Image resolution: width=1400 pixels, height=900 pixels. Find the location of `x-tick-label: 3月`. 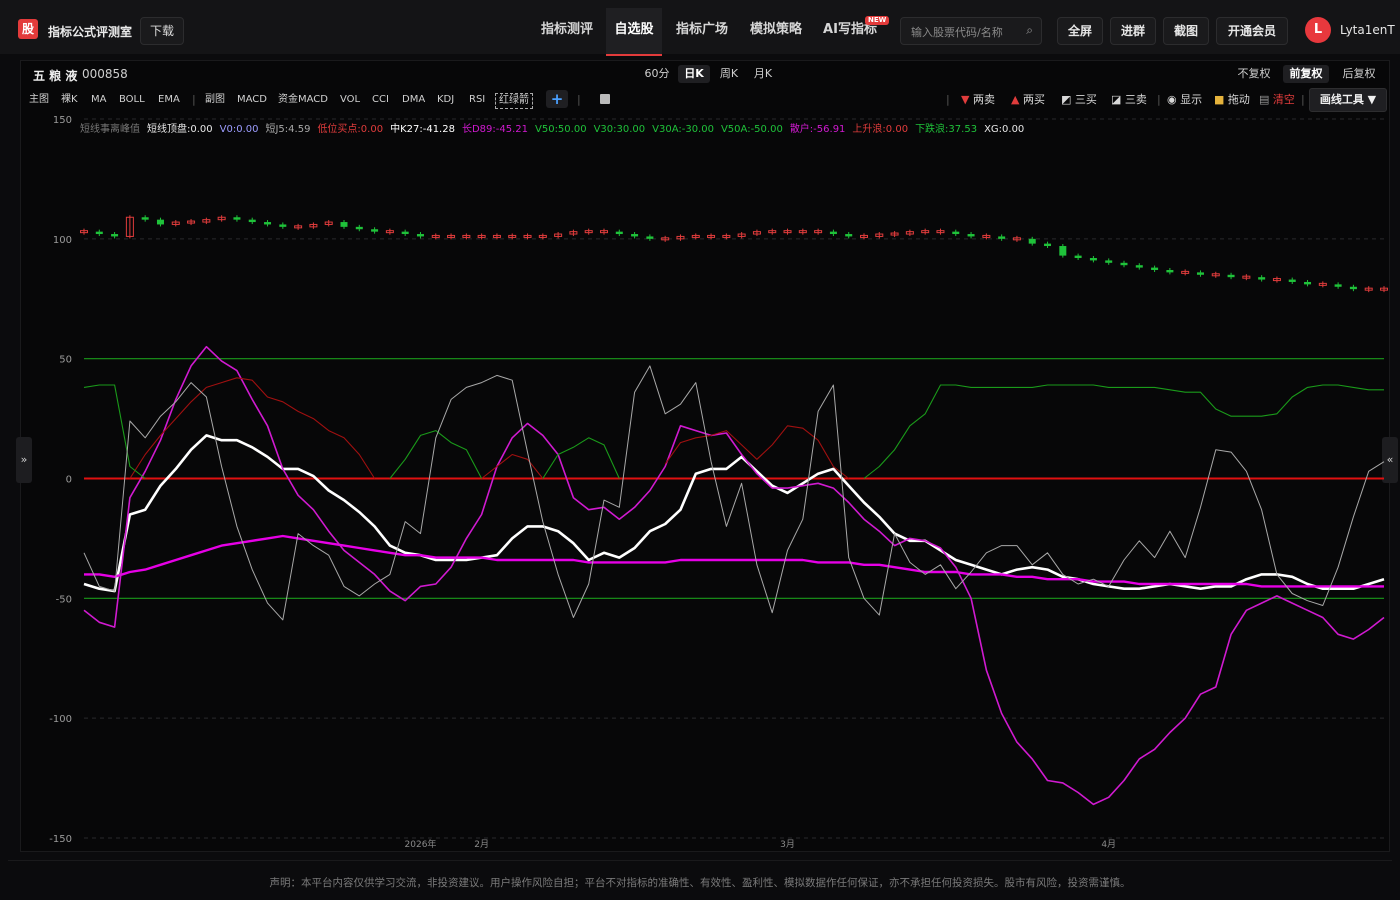

x-tick-label: 3月 is located at coordinates (787, 844).